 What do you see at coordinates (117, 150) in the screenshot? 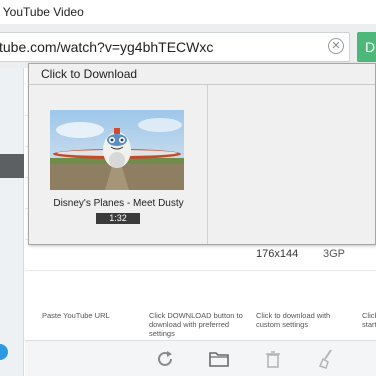
I see `video-thumbnail` at bounding box center [117, 150].